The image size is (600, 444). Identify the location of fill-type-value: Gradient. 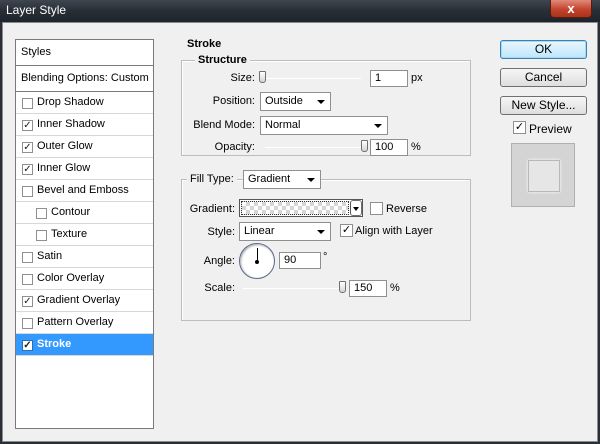
(269, 179).